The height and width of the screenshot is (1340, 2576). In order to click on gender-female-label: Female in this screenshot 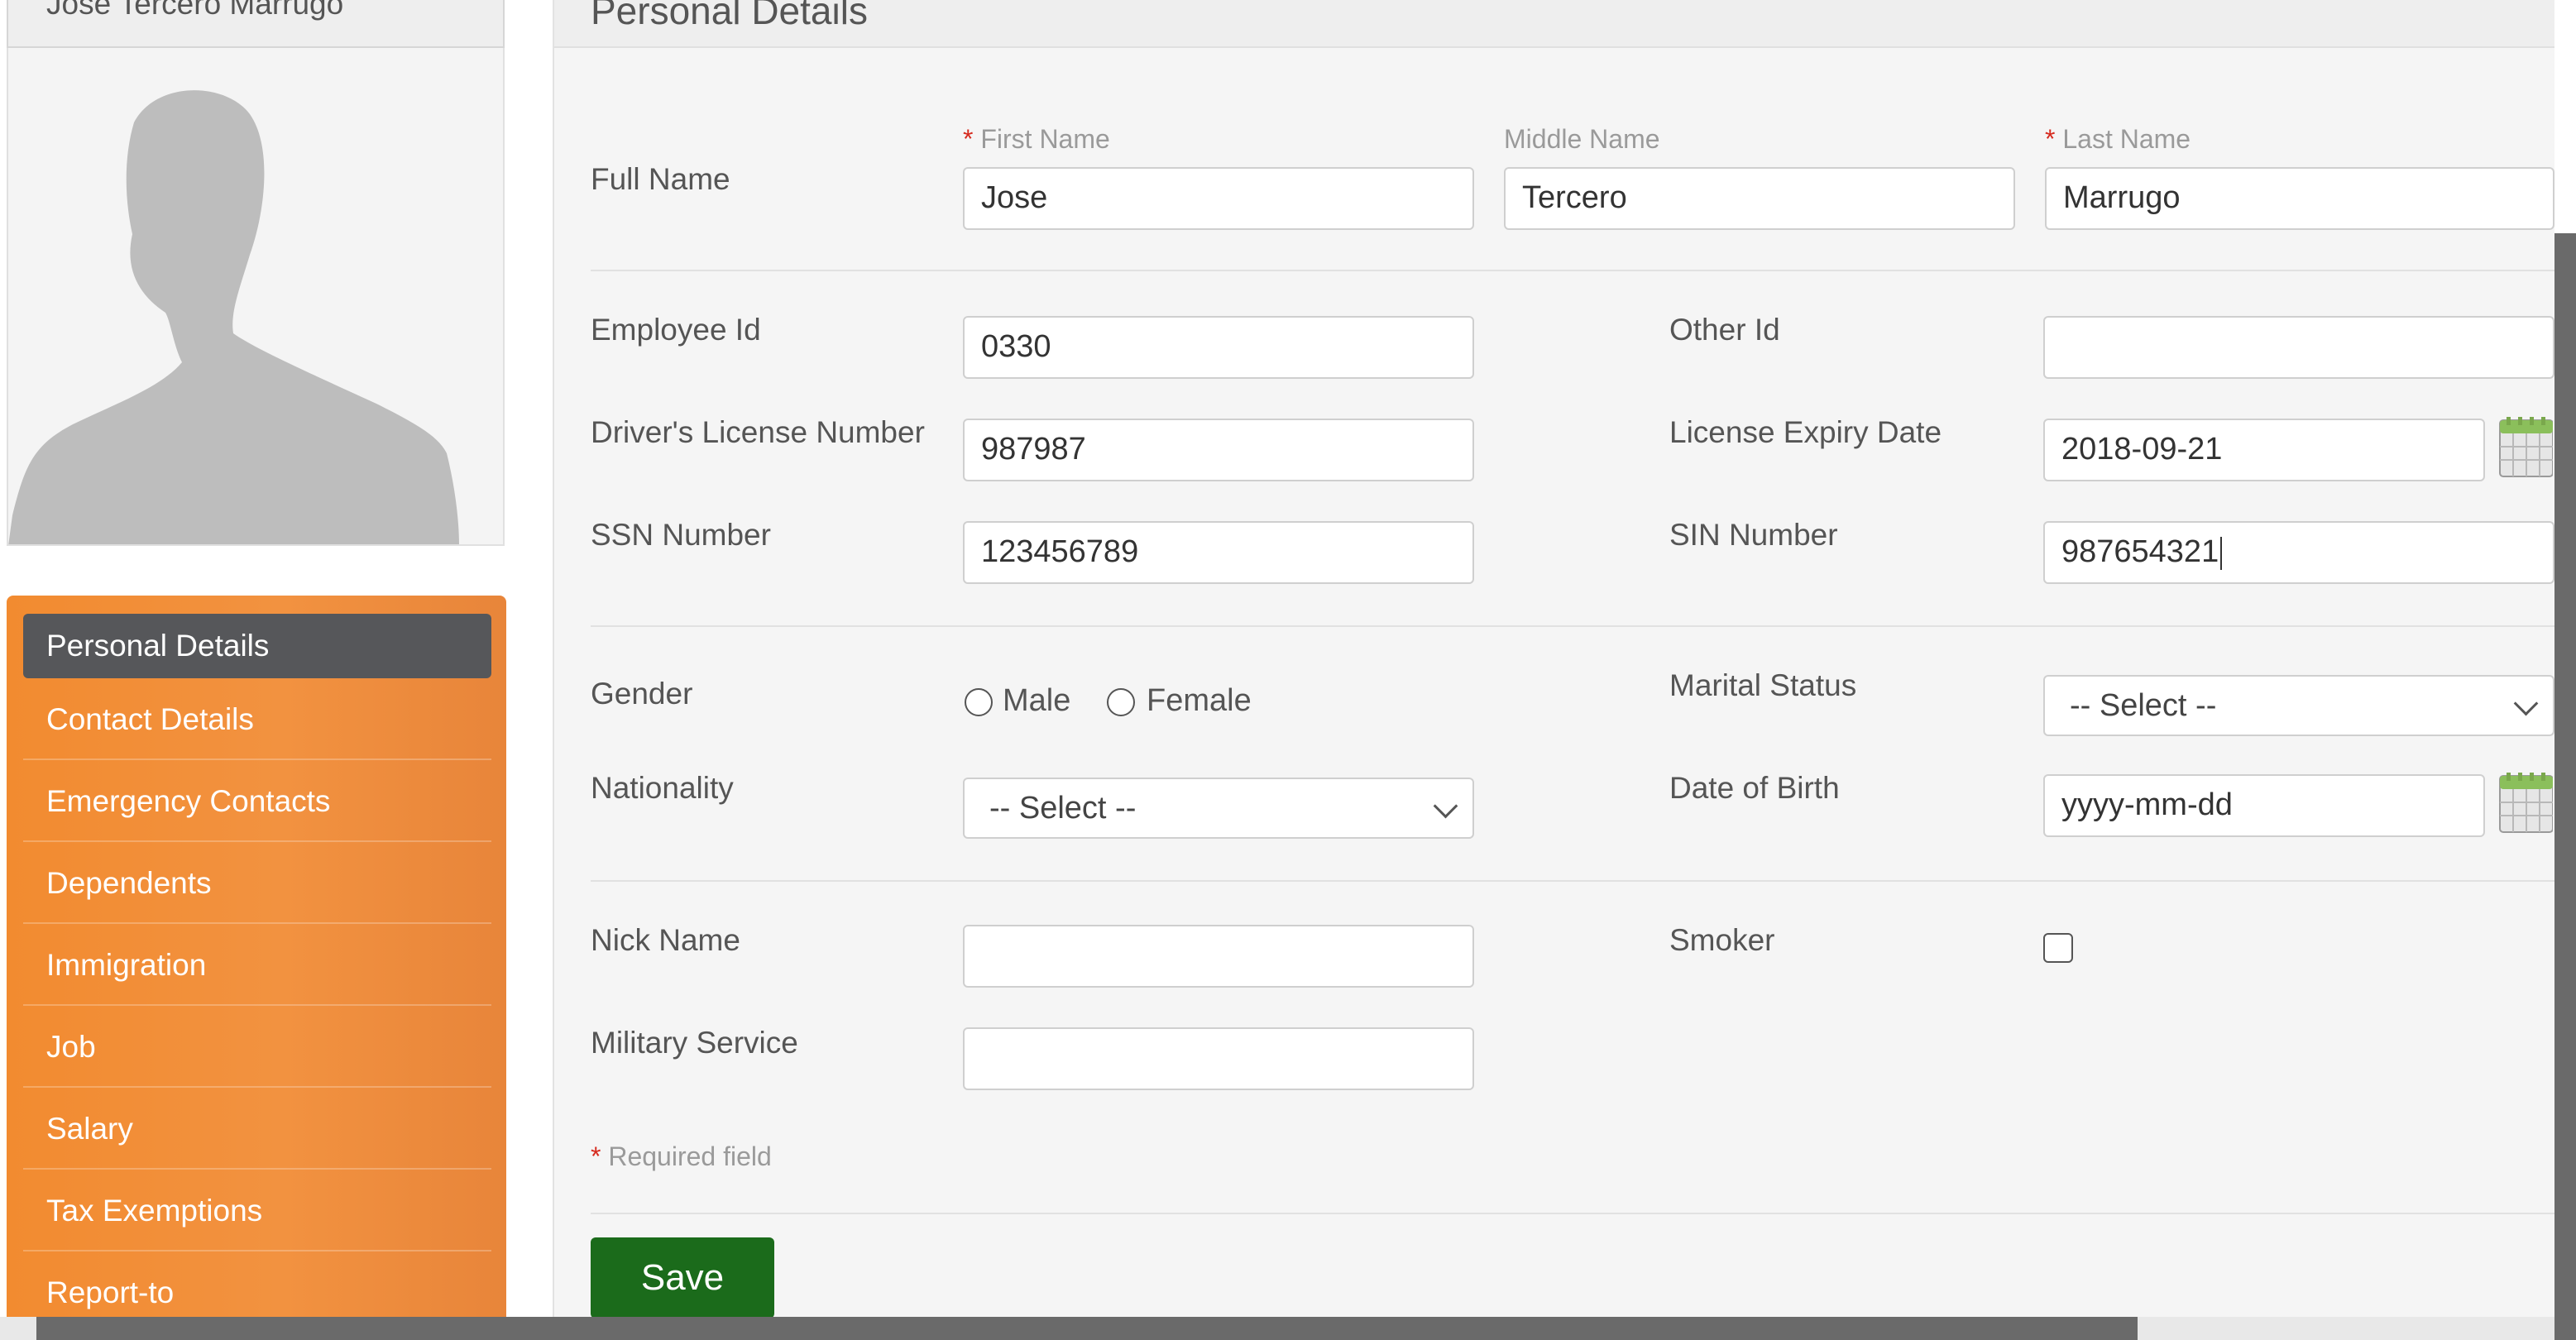, I will do `click(1200, 701)`.